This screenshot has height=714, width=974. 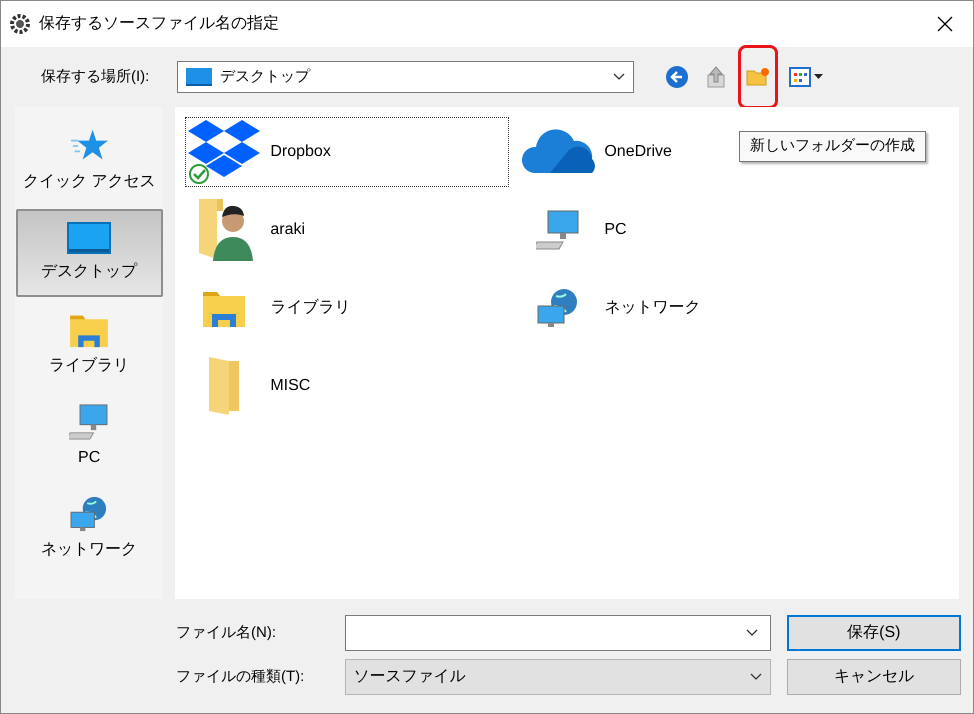 What do you see at coordinates (89, 345) in the screenshot?
I see `sidebar-item: ライブラリ` at bounding box center [89, 345].